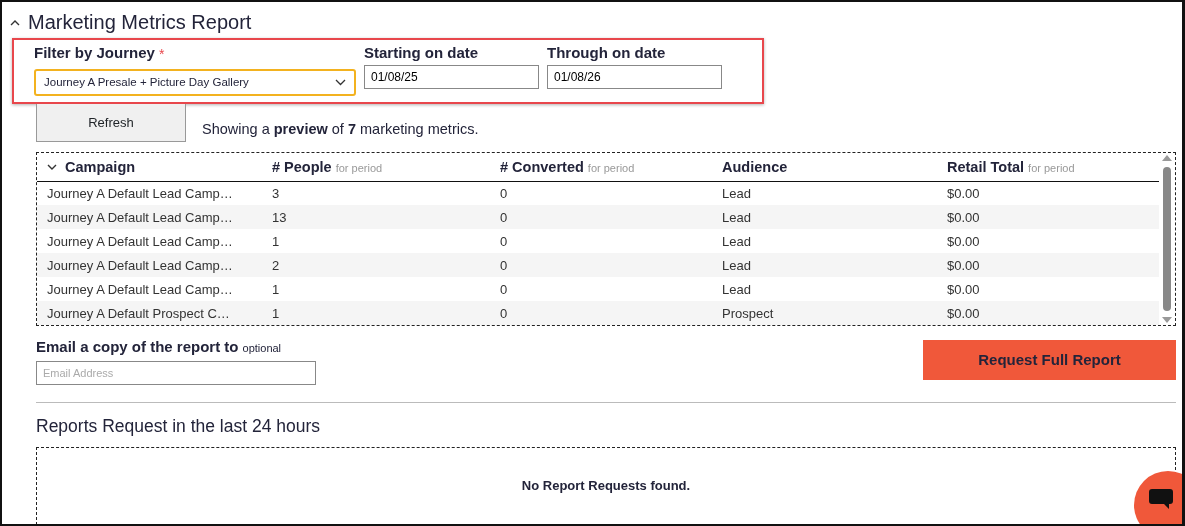 This screenshot has height=526, width=1185. What do you see at coordinates (824, 313) in the screenshot?
I see `table-cell: Prospect` at bounding box center [824, 313].